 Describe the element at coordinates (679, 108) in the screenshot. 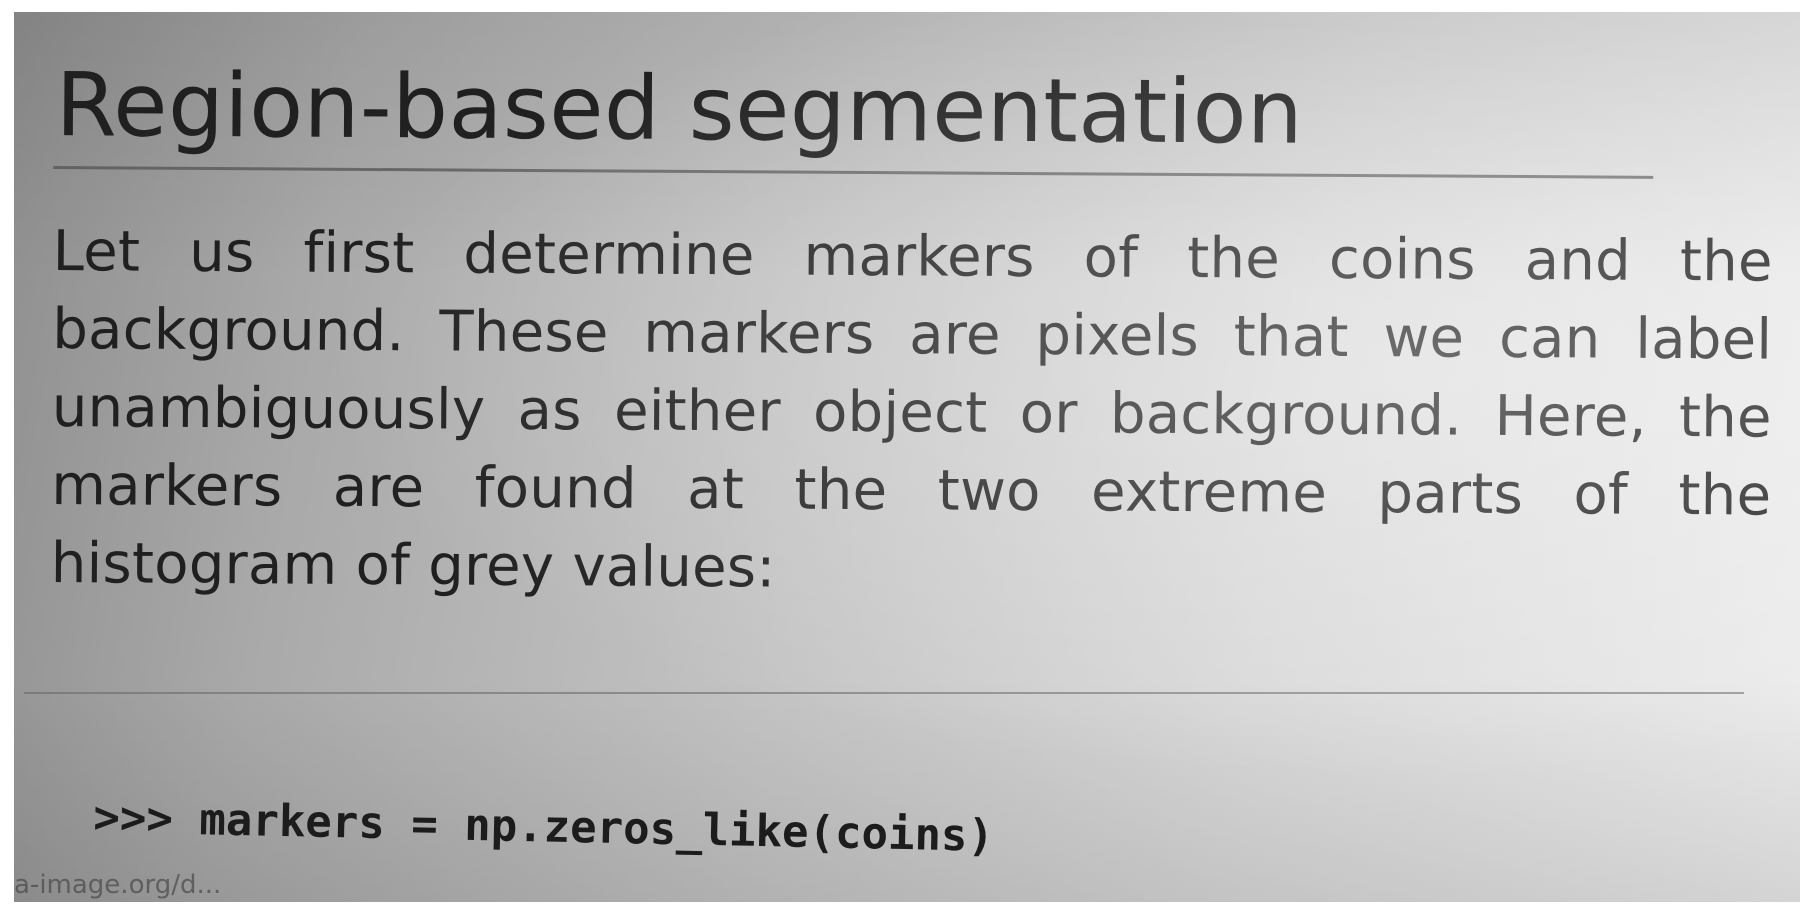

I see `section-heading: Region-based segmentation` at that location.